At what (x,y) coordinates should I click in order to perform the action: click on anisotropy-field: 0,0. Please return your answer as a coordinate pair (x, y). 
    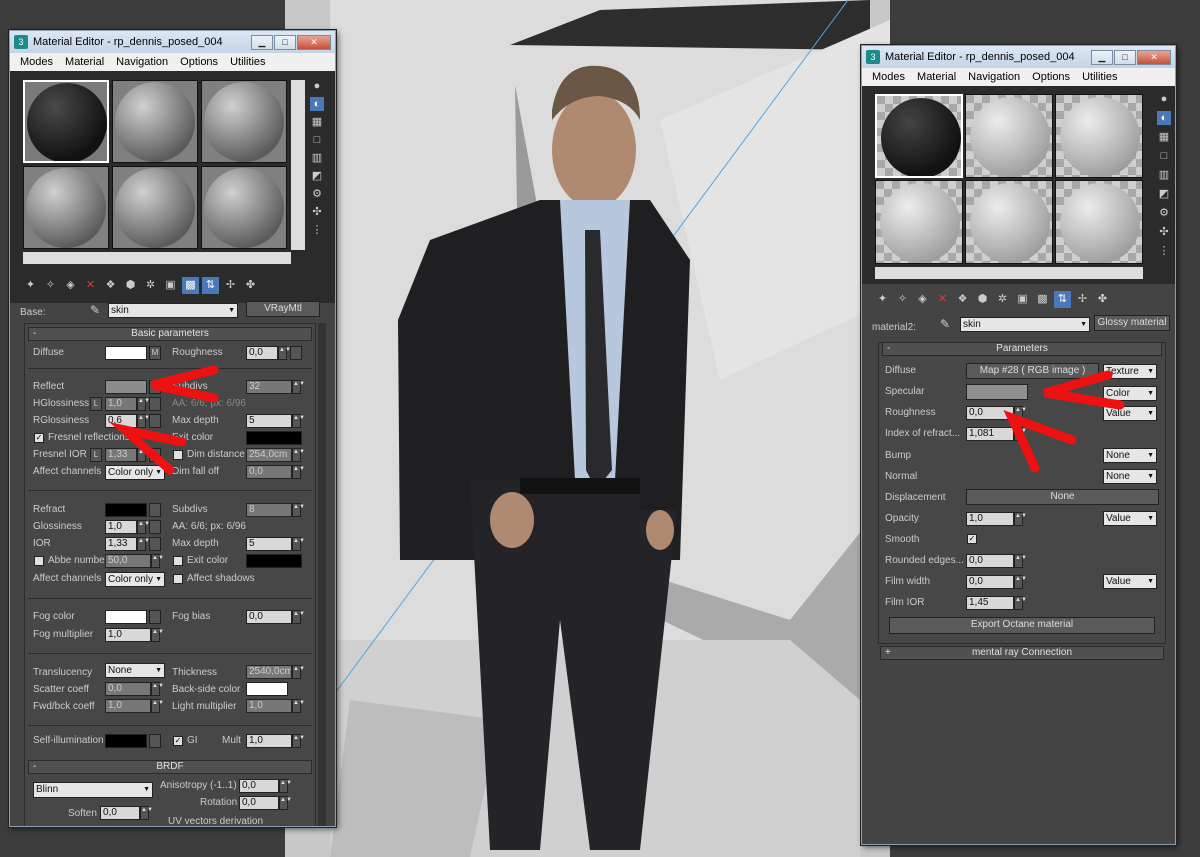
    Looking at the image, I should click on (259, 786).